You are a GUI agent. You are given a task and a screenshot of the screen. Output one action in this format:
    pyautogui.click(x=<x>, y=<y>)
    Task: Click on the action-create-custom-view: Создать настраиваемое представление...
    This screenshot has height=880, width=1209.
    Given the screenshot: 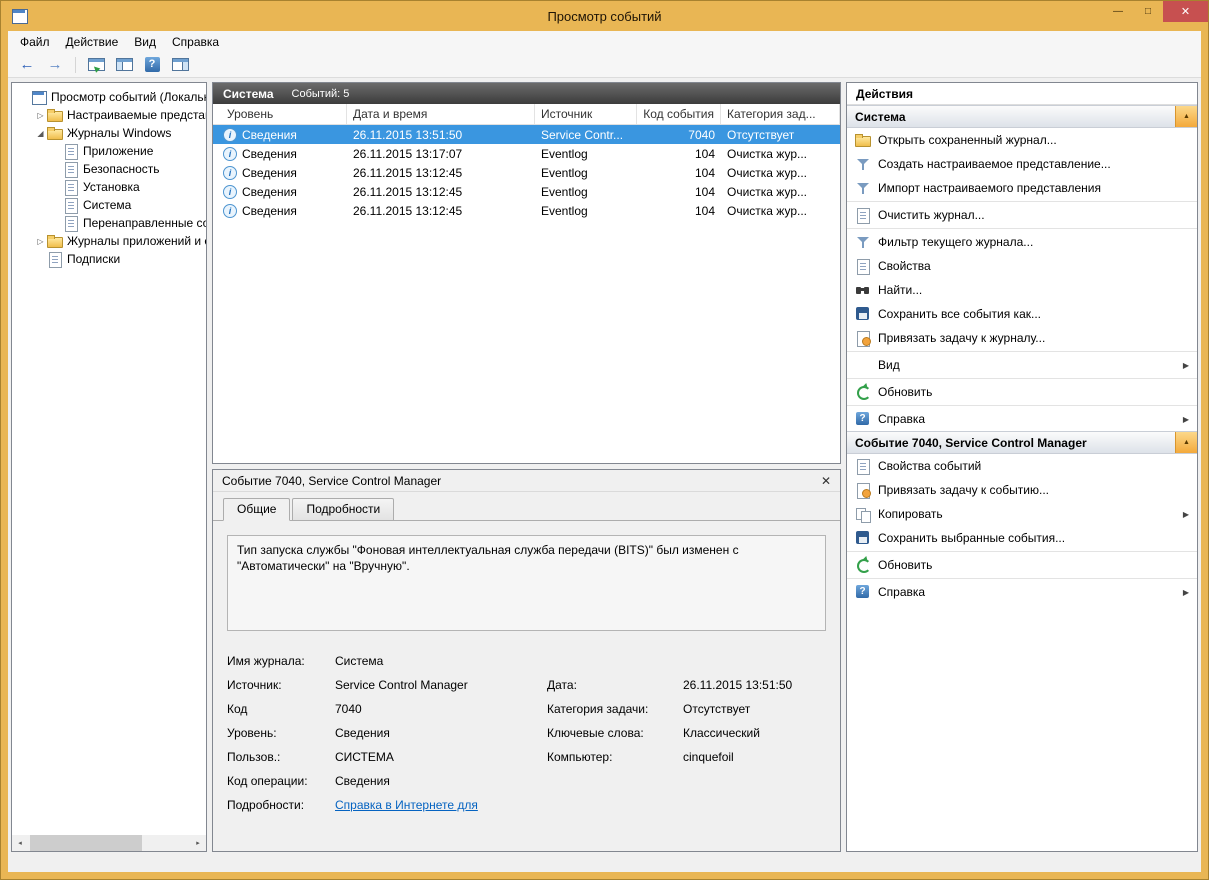 What is the action you would take?
    pyautogui.click(x=1022, y=164)
    